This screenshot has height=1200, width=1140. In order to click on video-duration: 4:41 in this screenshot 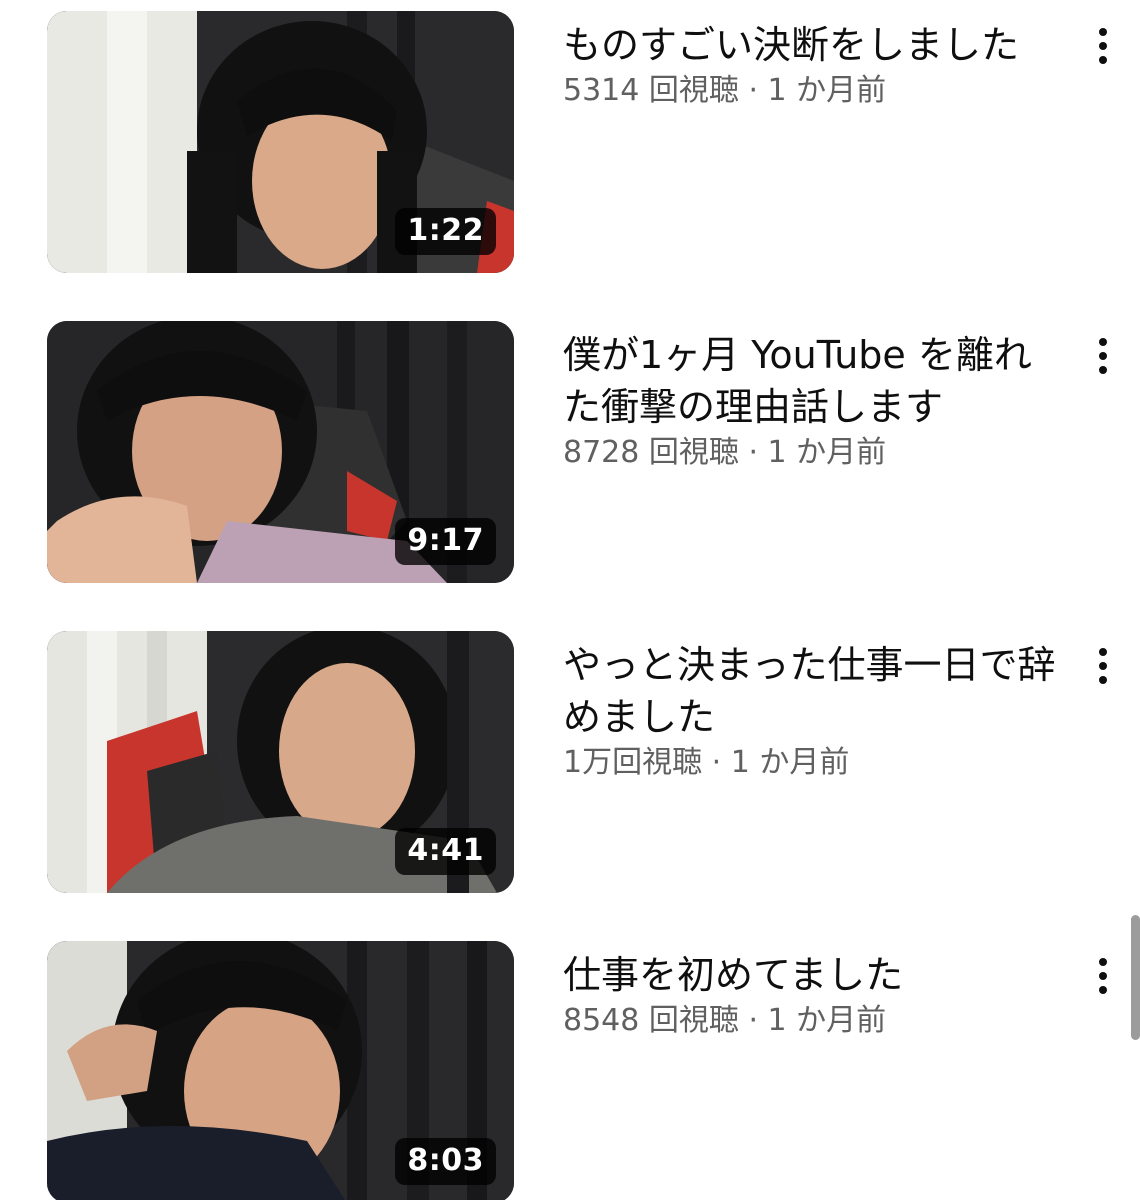, I will do `click(445, 851)`.